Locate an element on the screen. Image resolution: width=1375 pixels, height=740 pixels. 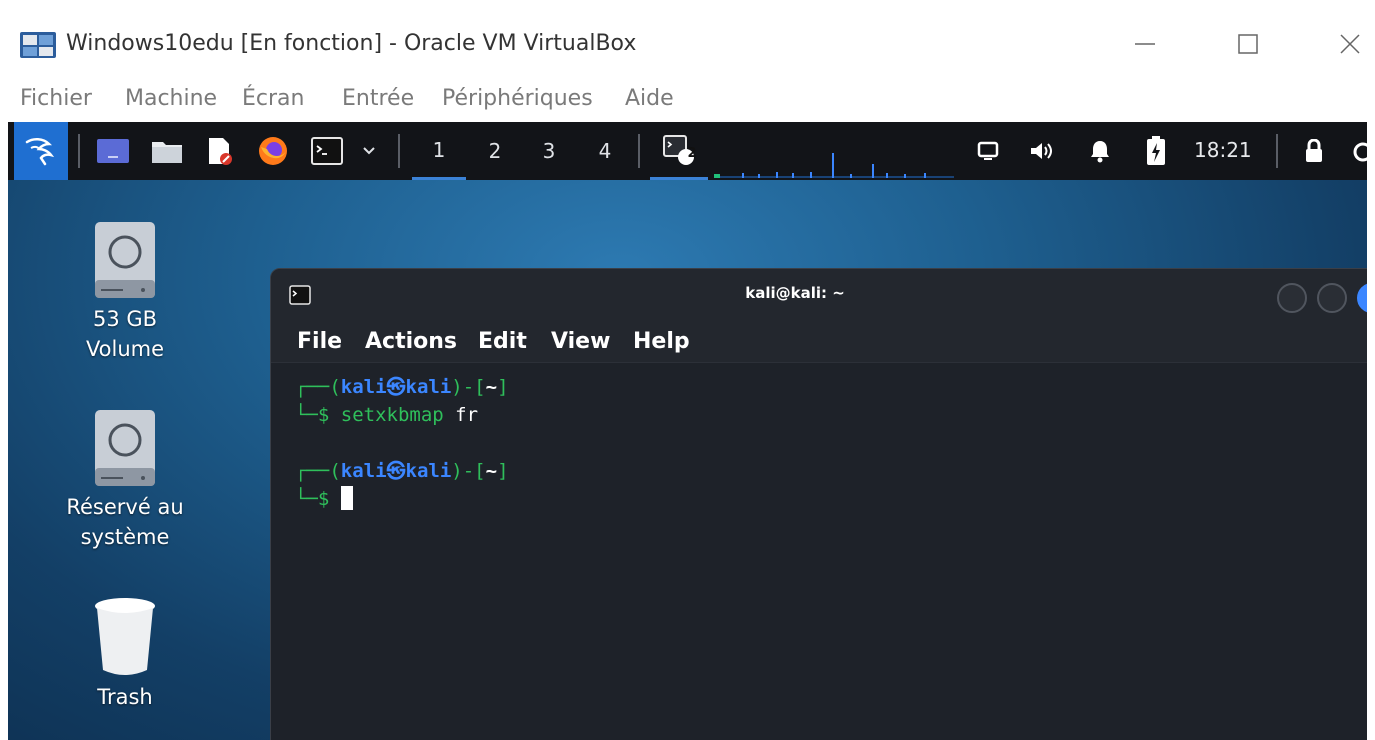
desktop-icon-trash: Trash is located at coordinates (125, 654).